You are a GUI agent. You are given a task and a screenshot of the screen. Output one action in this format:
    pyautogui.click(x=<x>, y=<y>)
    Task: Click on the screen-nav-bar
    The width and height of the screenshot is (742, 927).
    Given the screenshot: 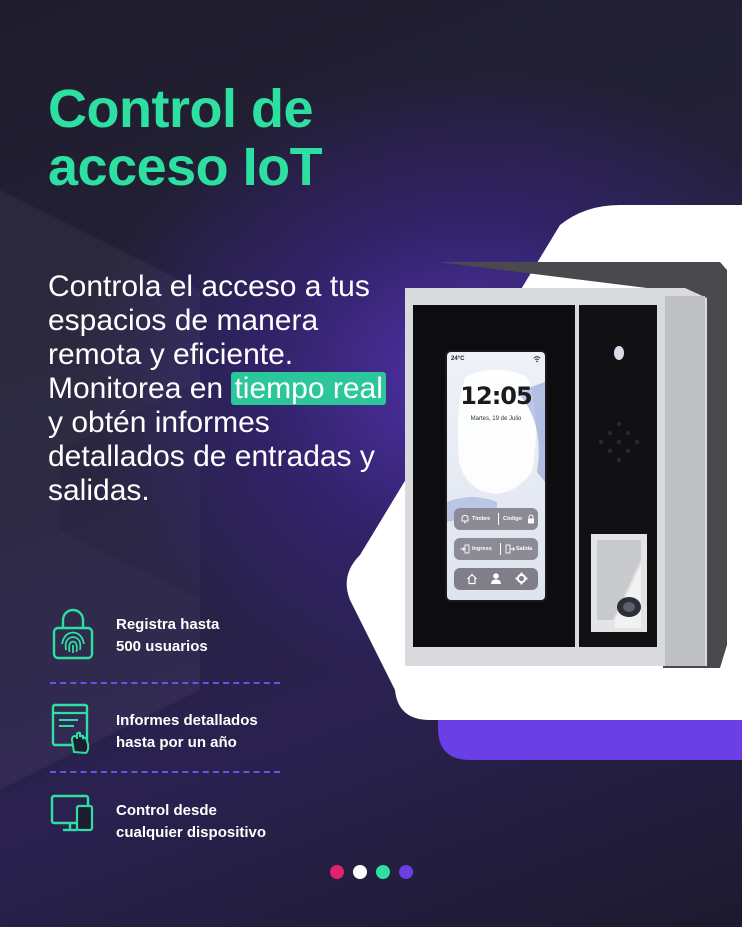 What is the action you would take?
    pyautogui.click(x=496, y=579)
    